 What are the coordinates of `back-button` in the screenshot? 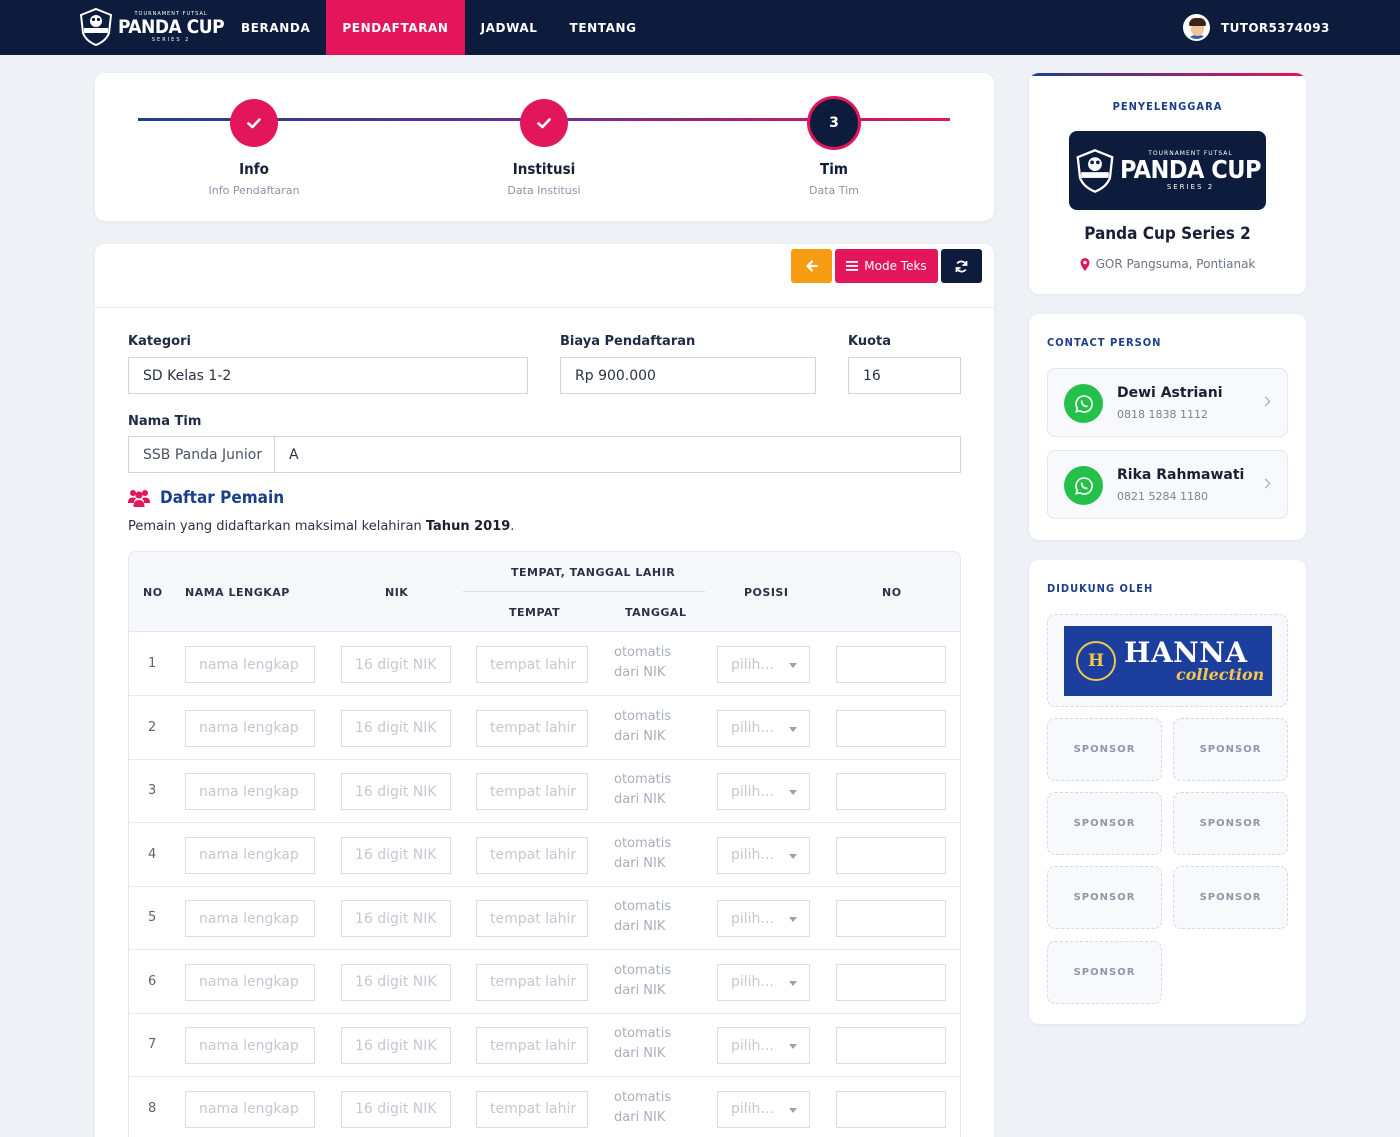 It's located at (811, 266).